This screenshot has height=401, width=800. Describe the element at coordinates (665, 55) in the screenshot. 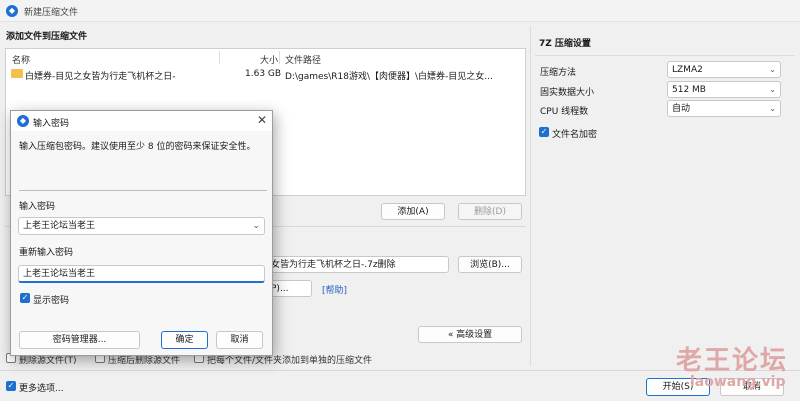

I see `seven-z-divider` at that location.